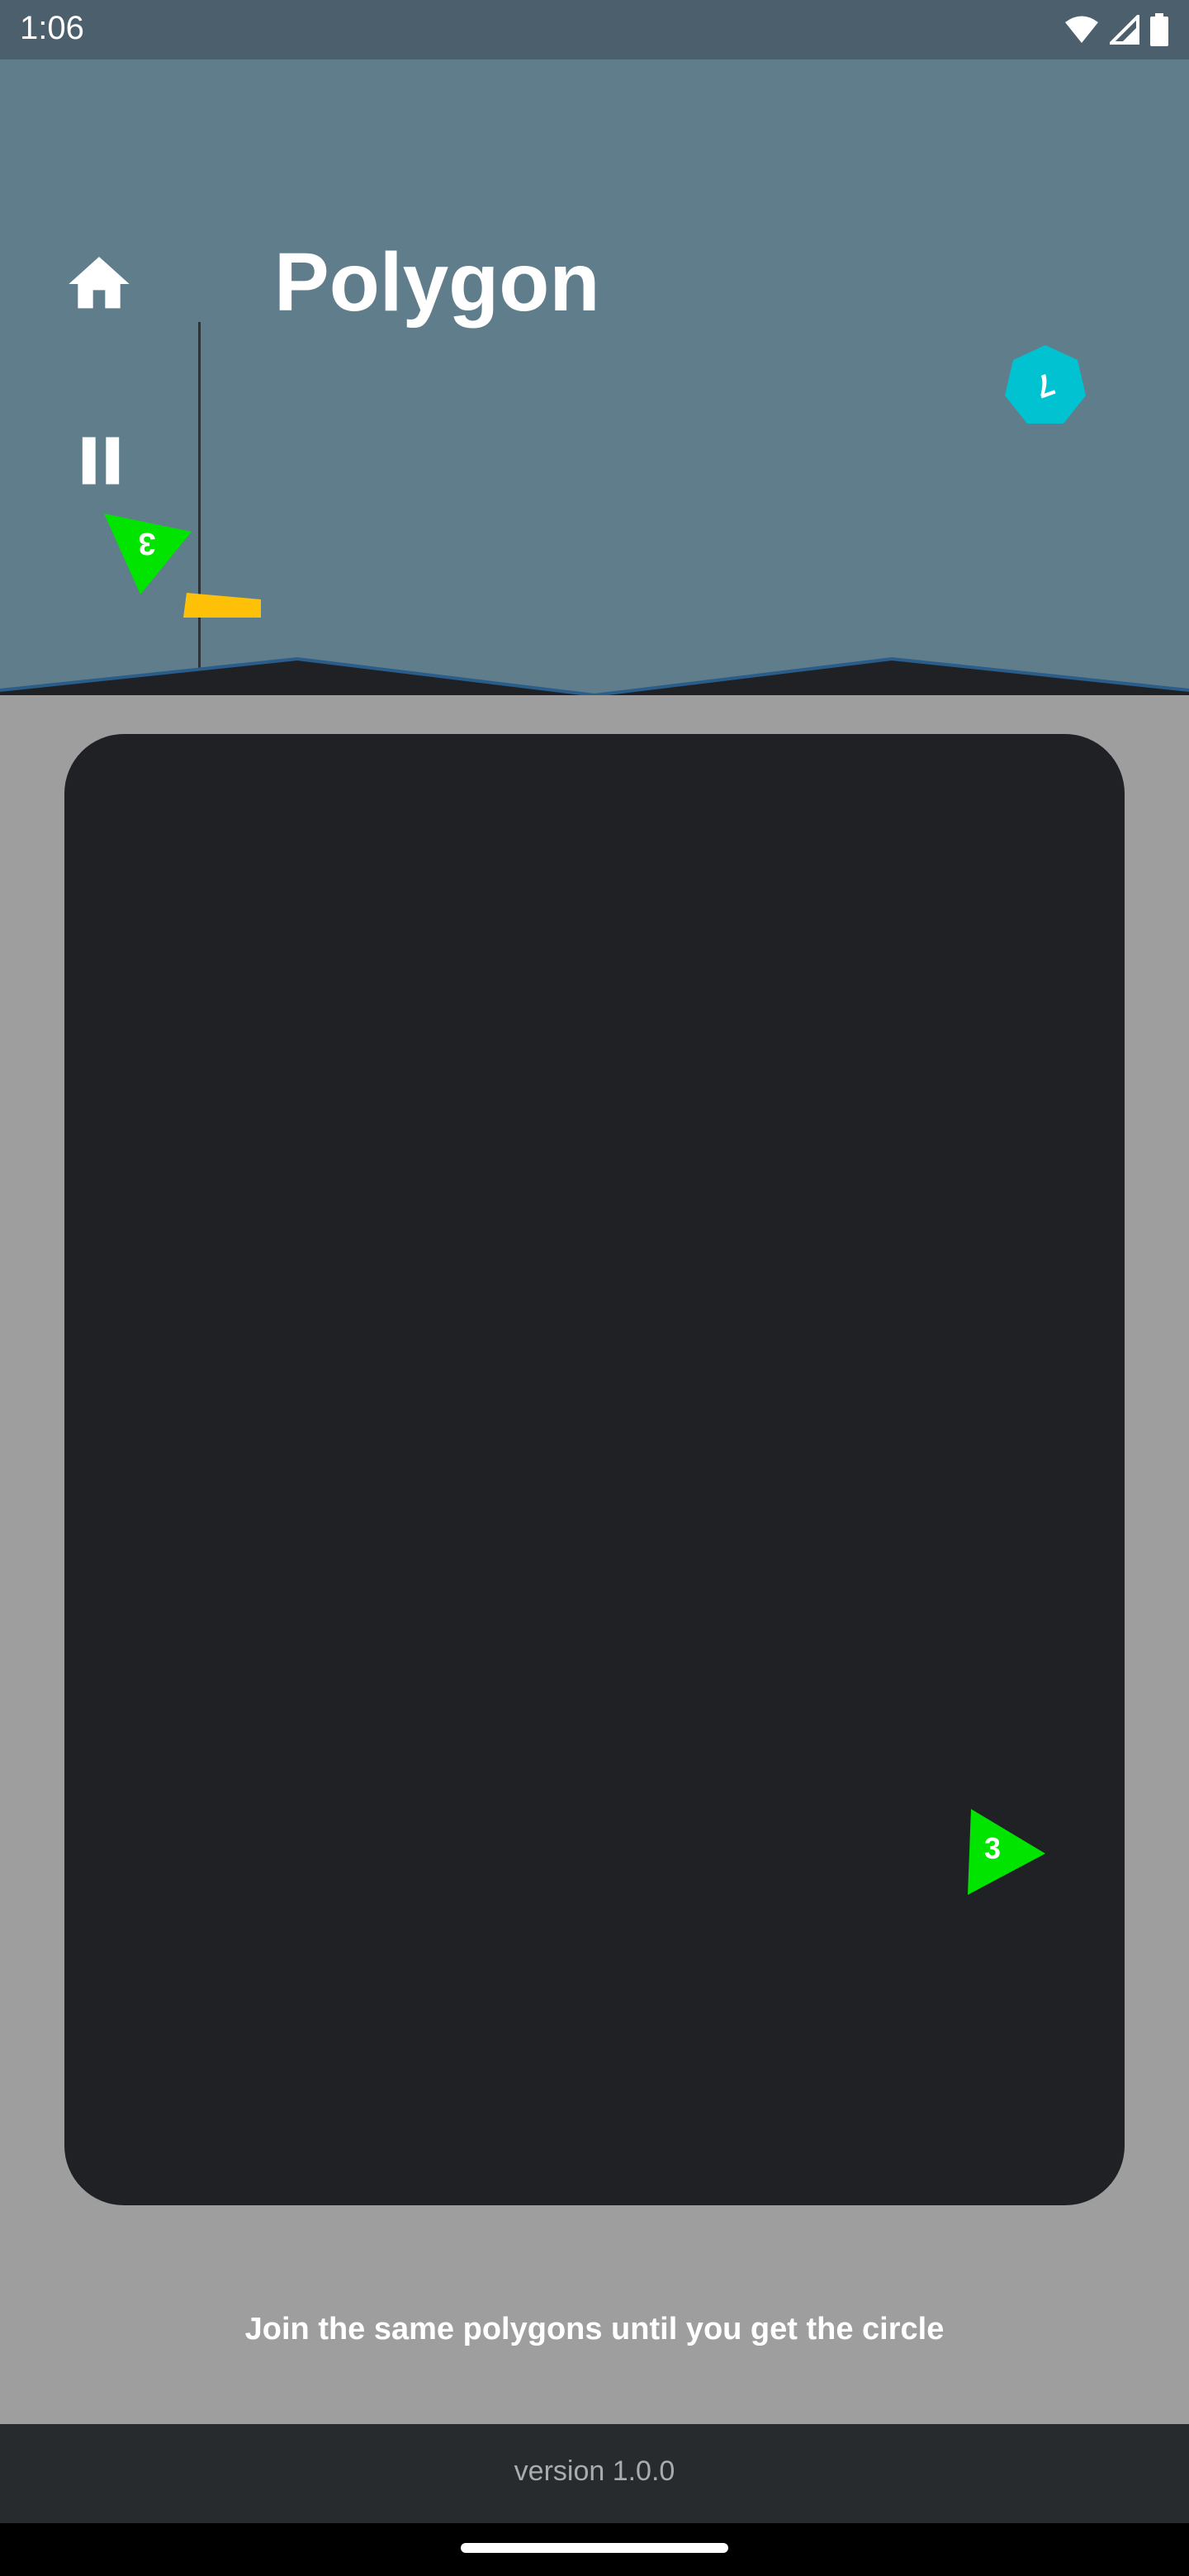  Describe the element at coordinates (1045, 386) in the screenshot. I see `heptagon-piece: 7` at that location.